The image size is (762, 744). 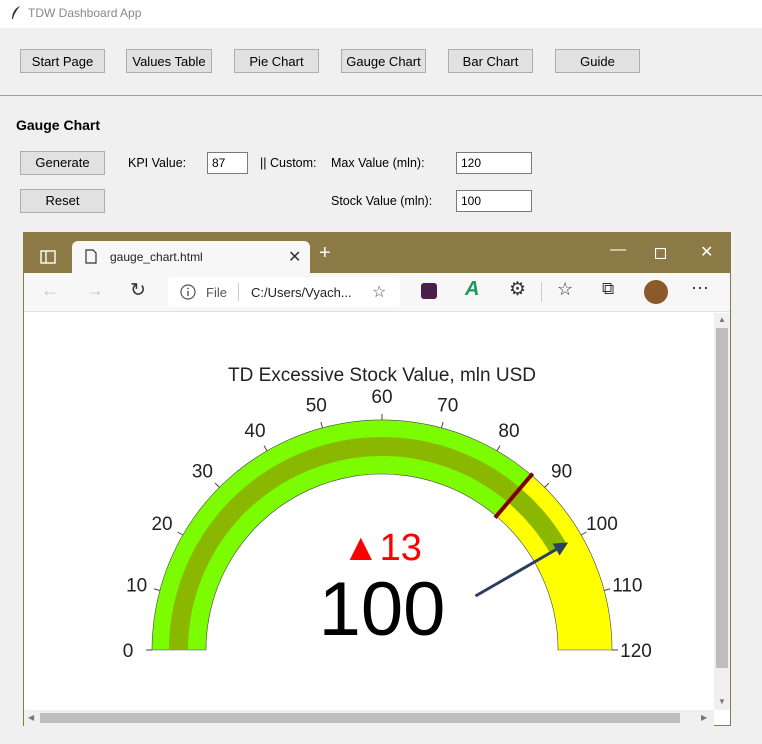 What do you see at coordinates (377, 253) in the screenshot?
I see `browser-tabstrip: gauge_chart.html ✕ + — ✕` at bounding box center [377, 253].